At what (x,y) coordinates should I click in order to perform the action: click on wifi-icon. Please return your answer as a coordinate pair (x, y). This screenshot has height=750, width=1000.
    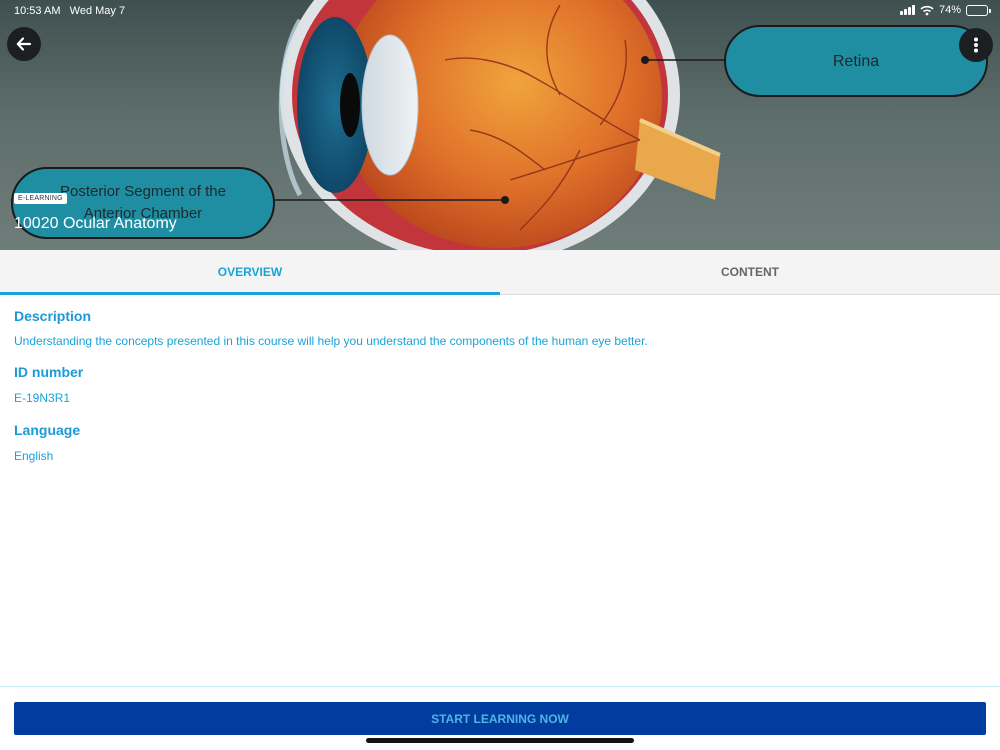
    Looking at the image, I should click on (927, 10).